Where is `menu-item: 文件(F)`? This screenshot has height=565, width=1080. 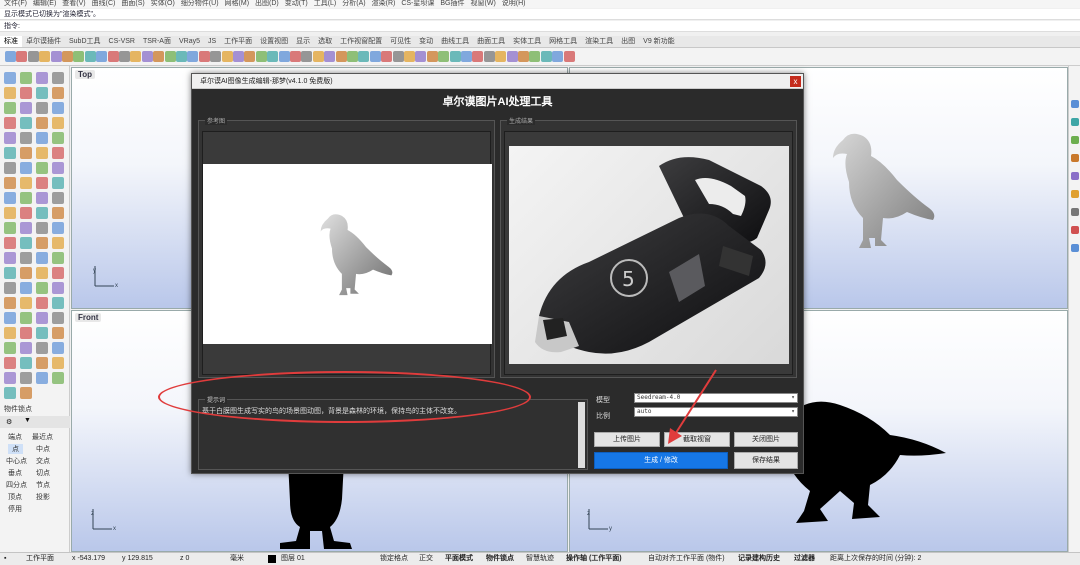 menu-item: 文件(F) is located at coordinates (15, 4).